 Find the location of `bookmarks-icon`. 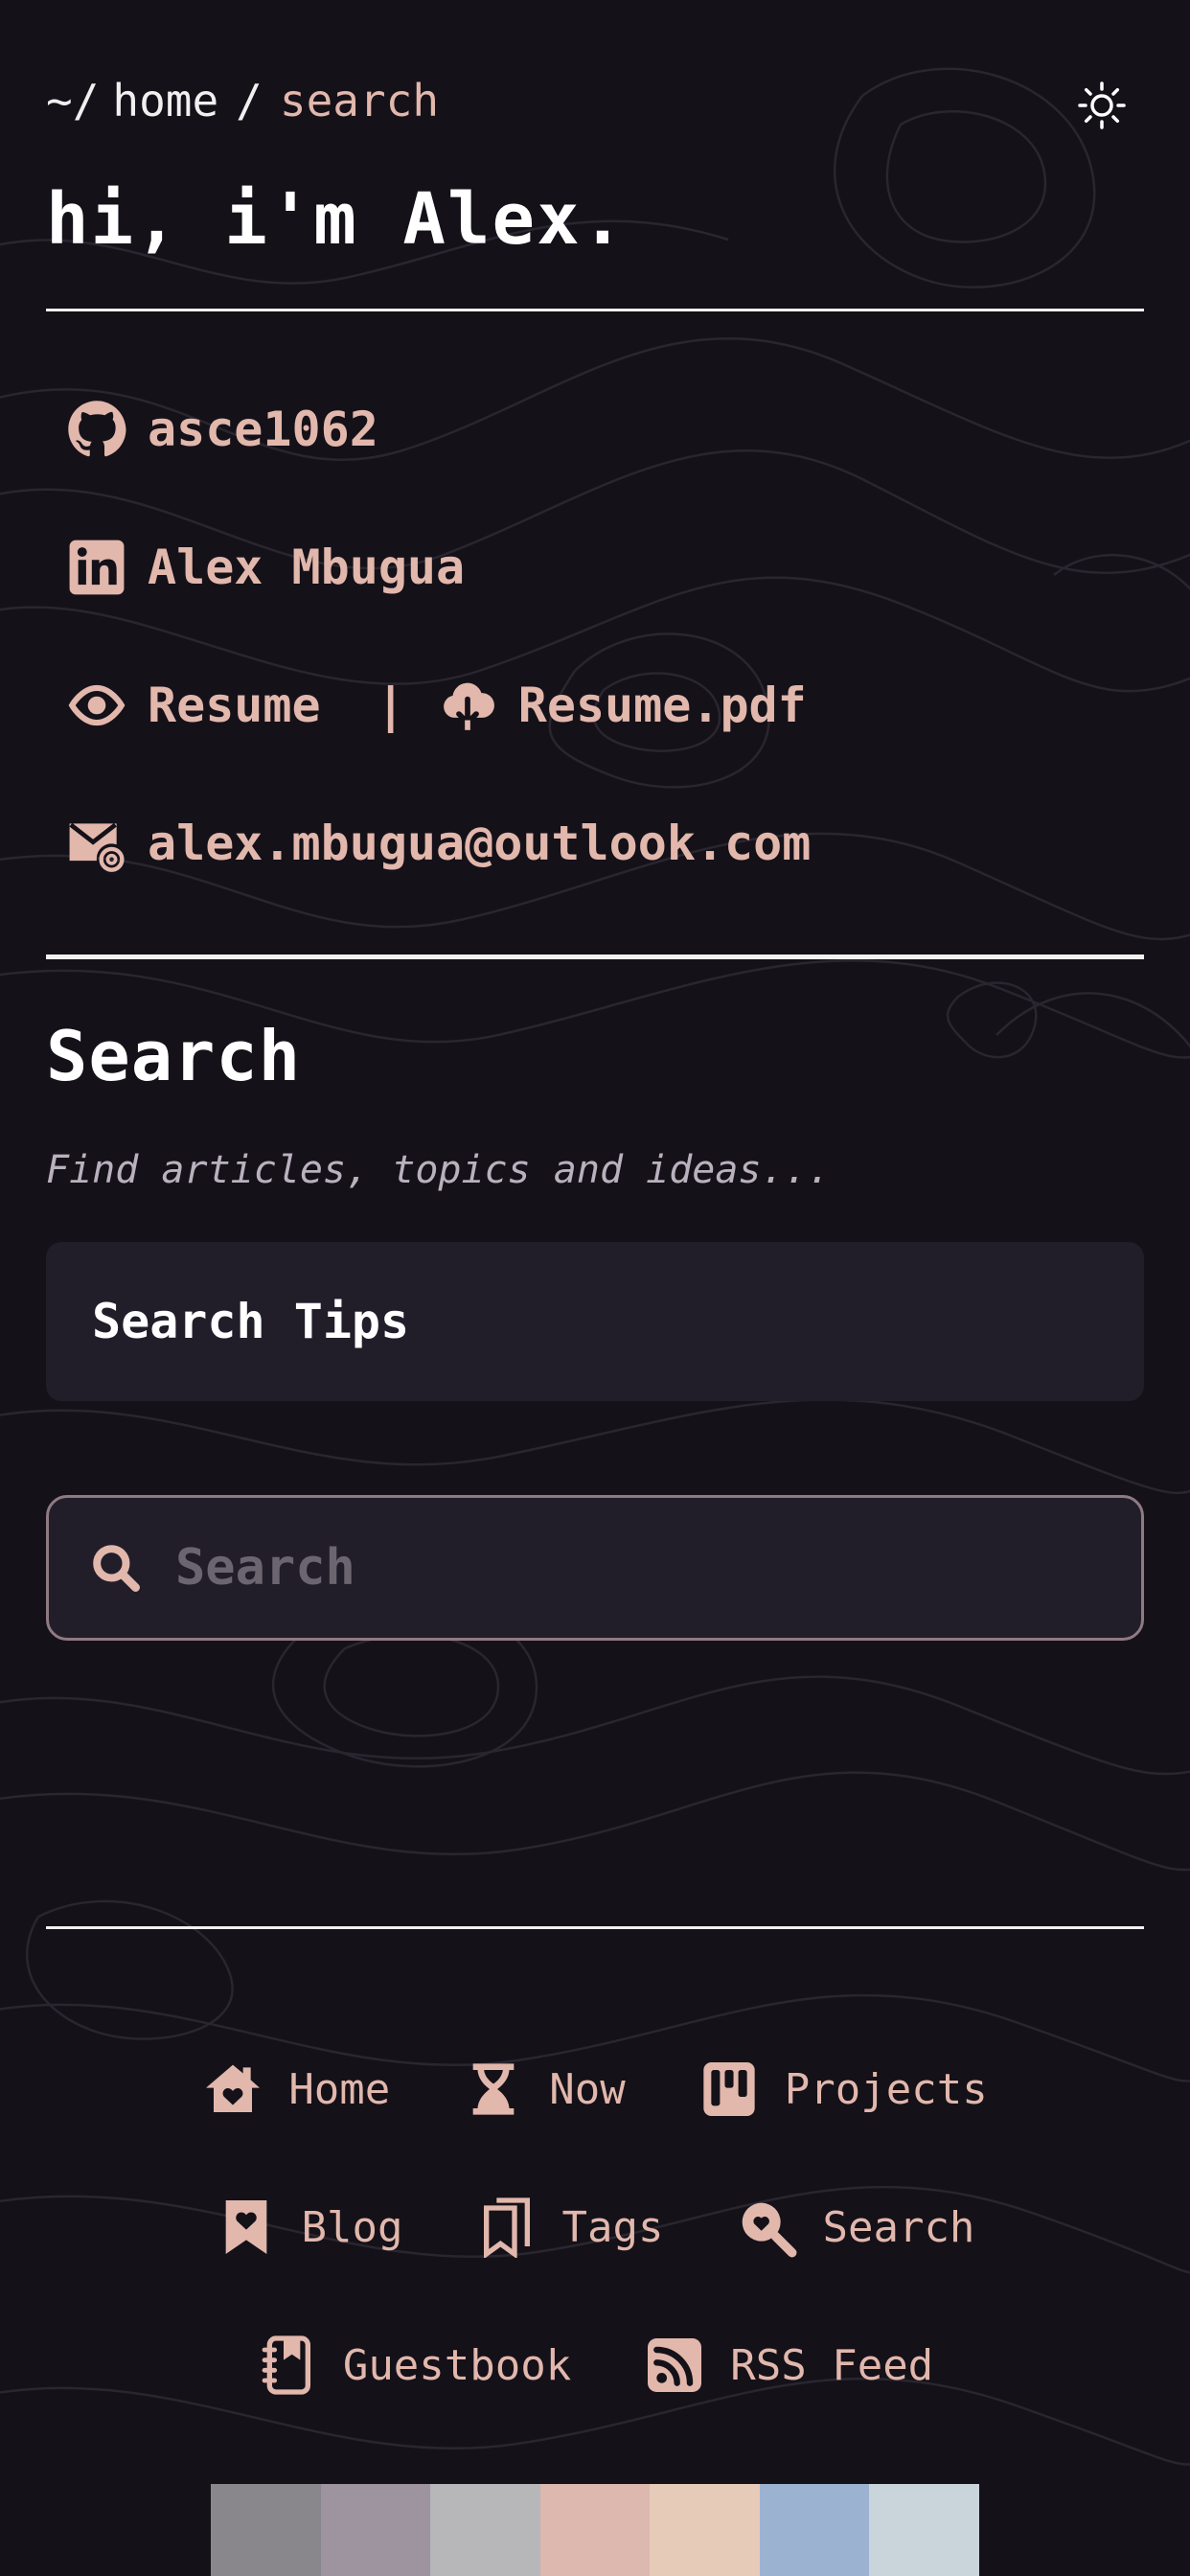

bookmarks-icon is located at coordinates (507, 2227).